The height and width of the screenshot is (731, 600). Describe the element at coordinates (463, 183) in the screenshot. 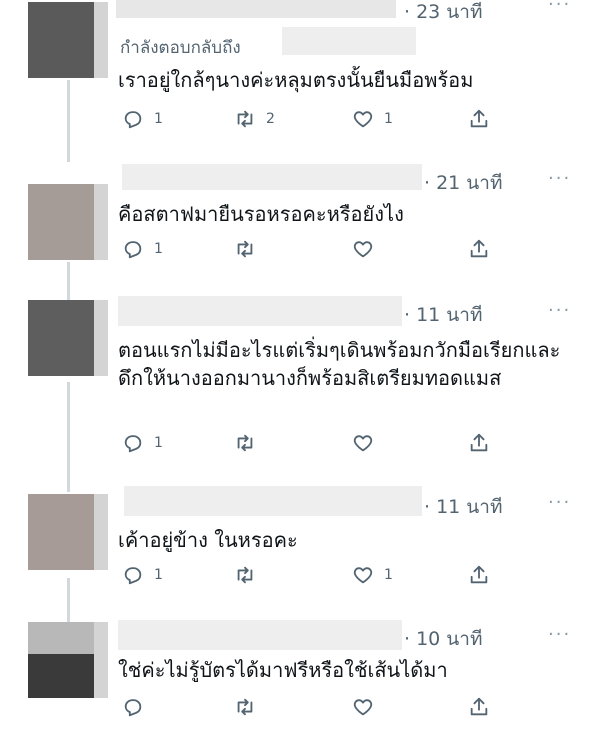

I see `tweet-timestamp: · 21 นาที` at that location.